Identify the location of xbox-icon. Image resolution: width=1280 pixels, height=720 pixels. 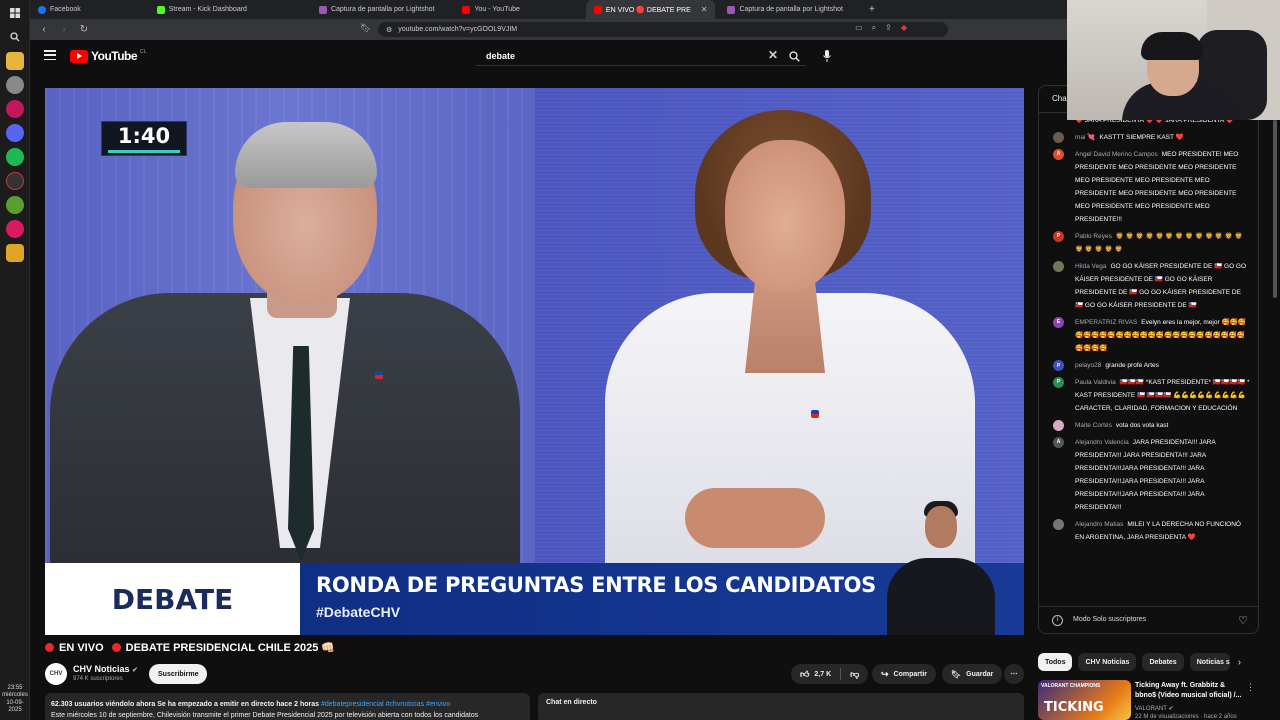
(14, 205).